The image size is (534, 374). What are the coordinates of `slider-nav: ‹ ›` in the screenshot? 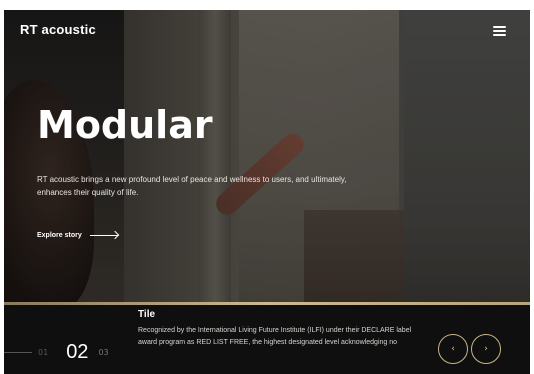 It's located at (471, 349).